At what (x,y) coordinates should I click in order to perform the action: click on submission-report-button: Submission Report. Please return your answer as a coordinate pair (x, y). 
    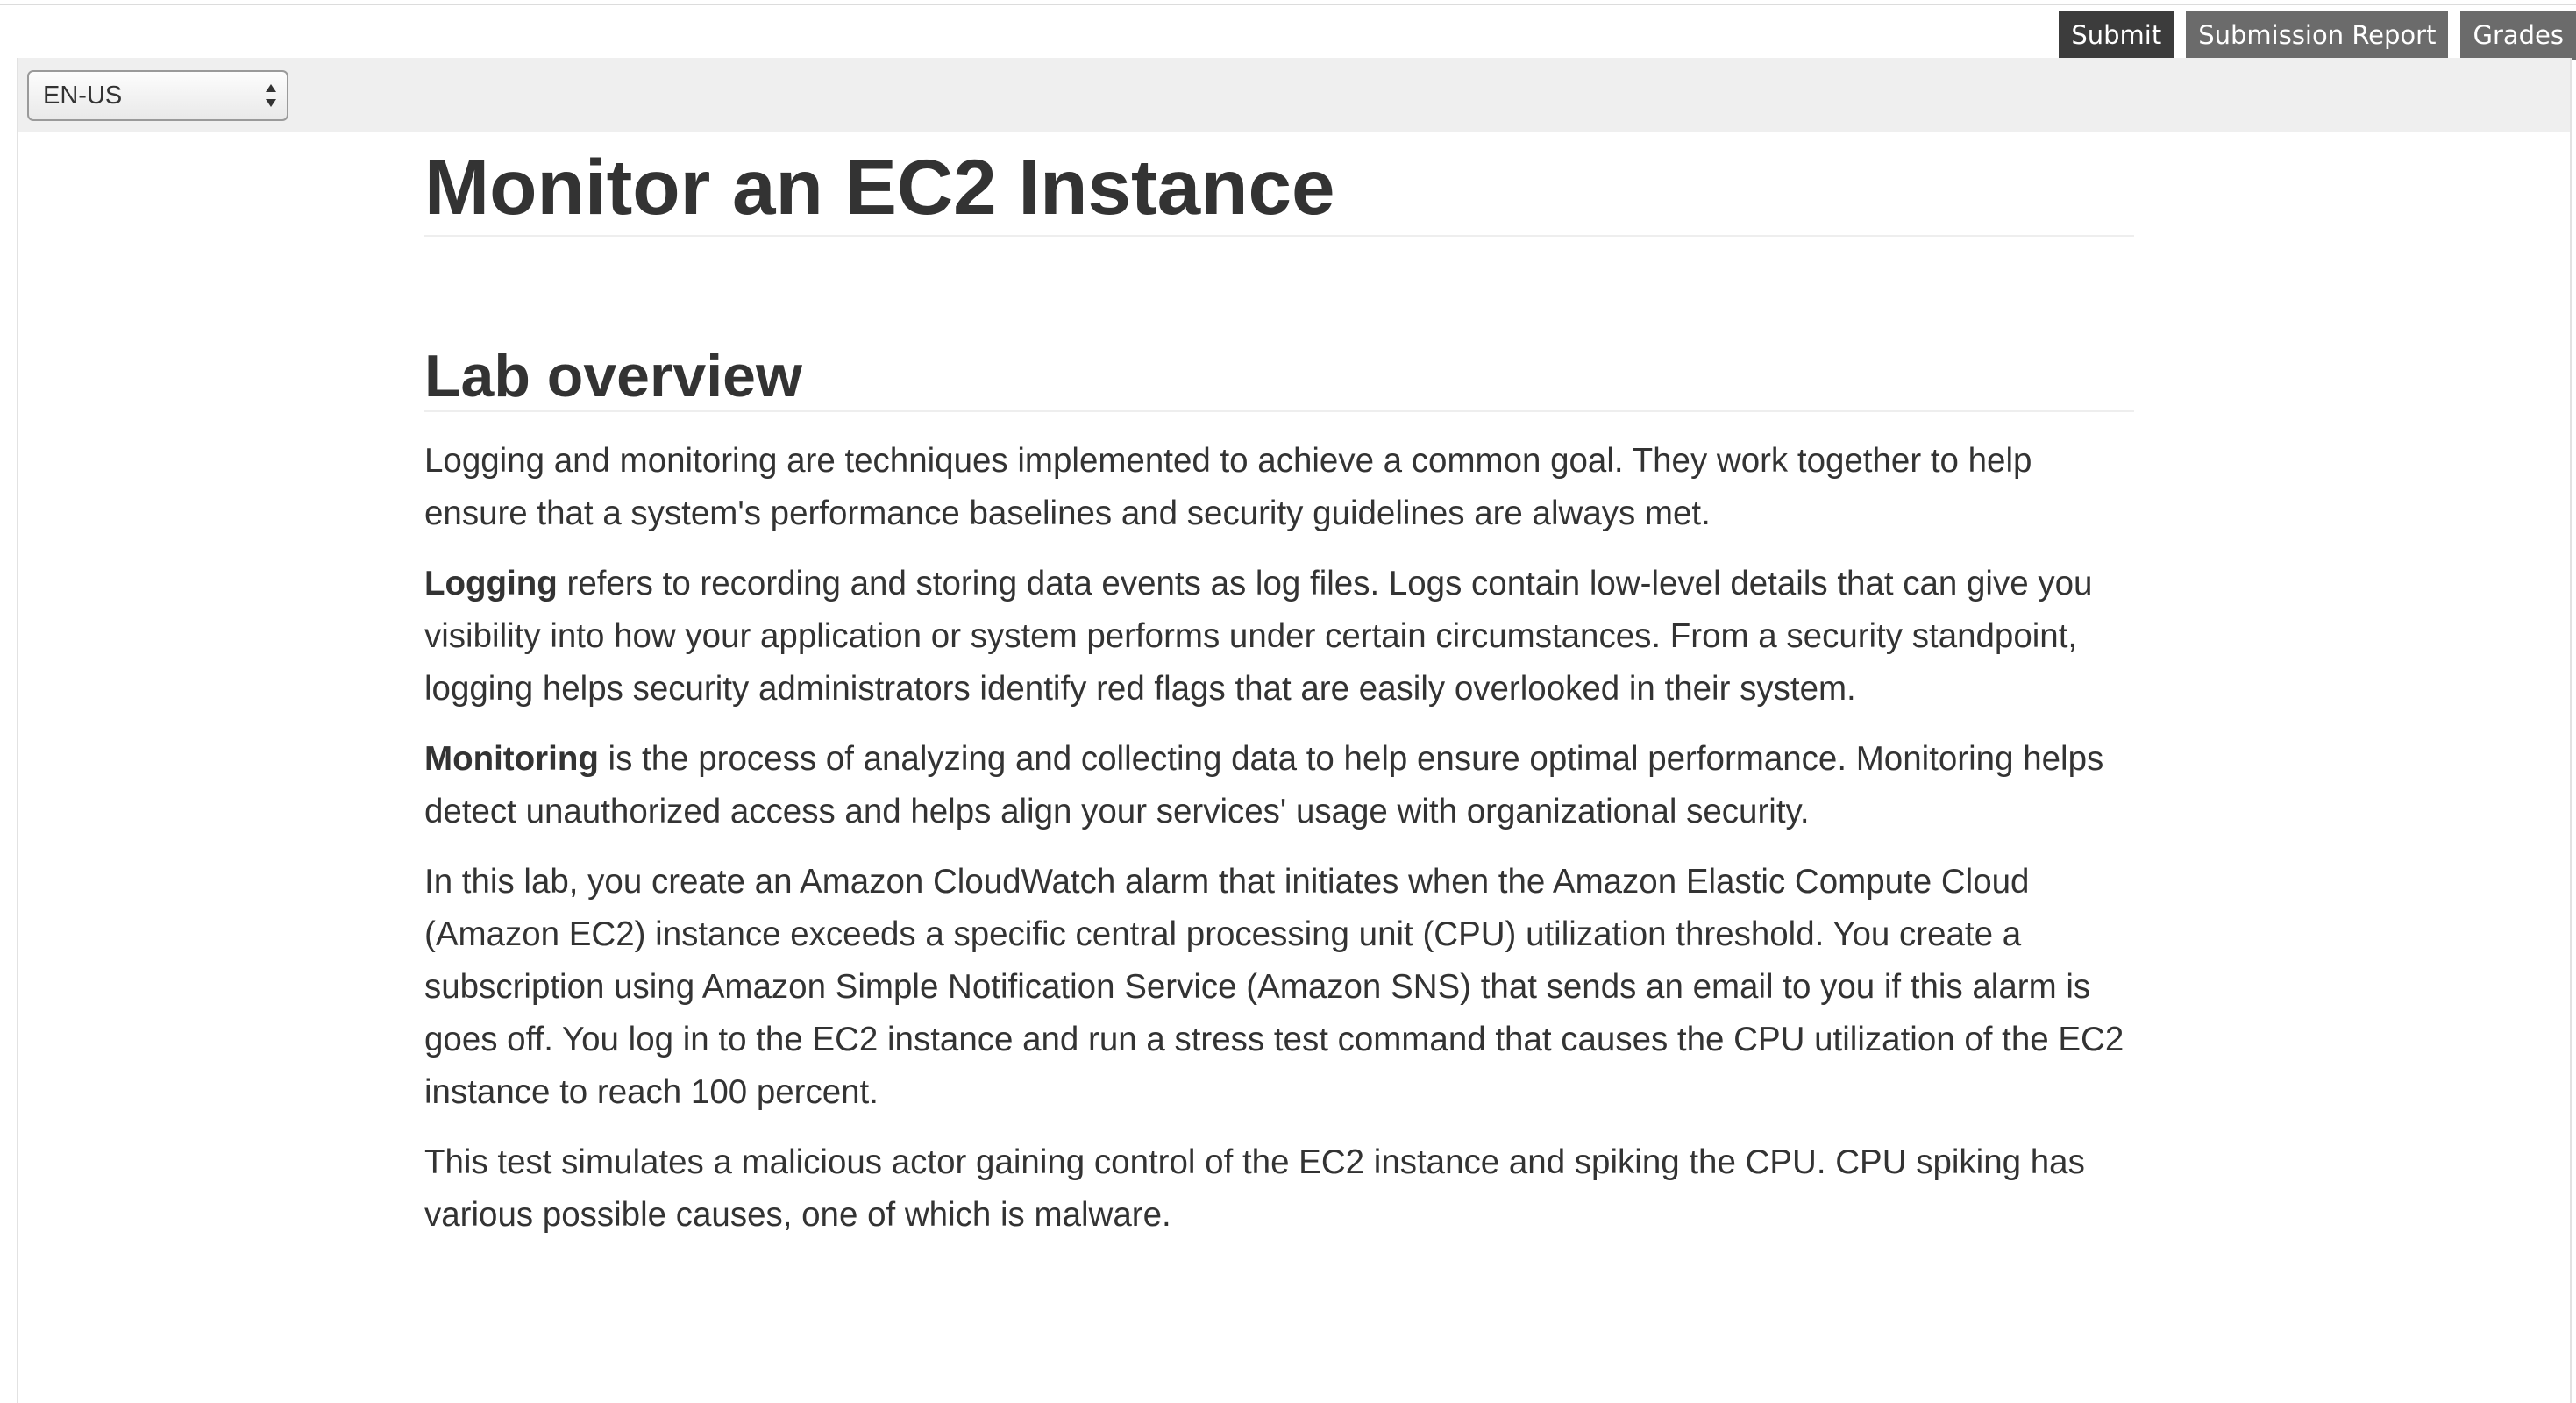
    Looking at the image, I should click on (2317, 35).